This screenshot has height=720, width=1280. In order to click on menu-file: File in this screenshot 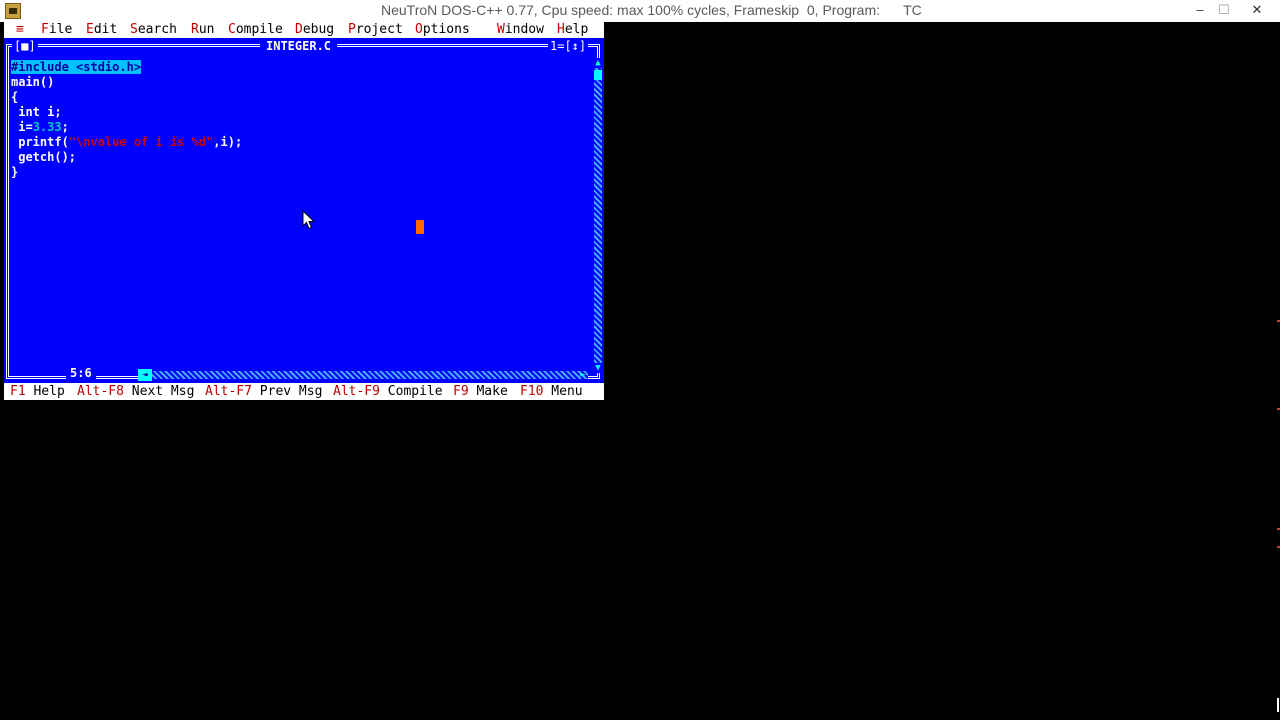, I will do `click(56, 30)`.